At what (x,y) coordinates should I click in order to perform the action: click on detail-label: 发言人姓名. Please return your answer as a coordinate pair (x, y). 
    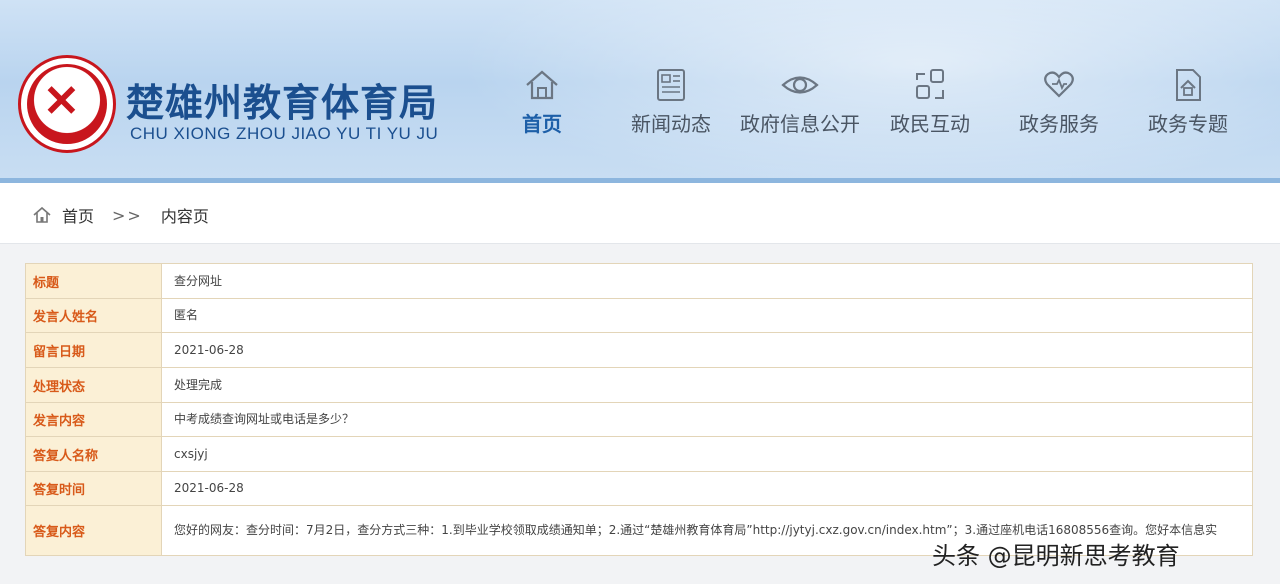
    Looking at the image, I should click on (94, 315).